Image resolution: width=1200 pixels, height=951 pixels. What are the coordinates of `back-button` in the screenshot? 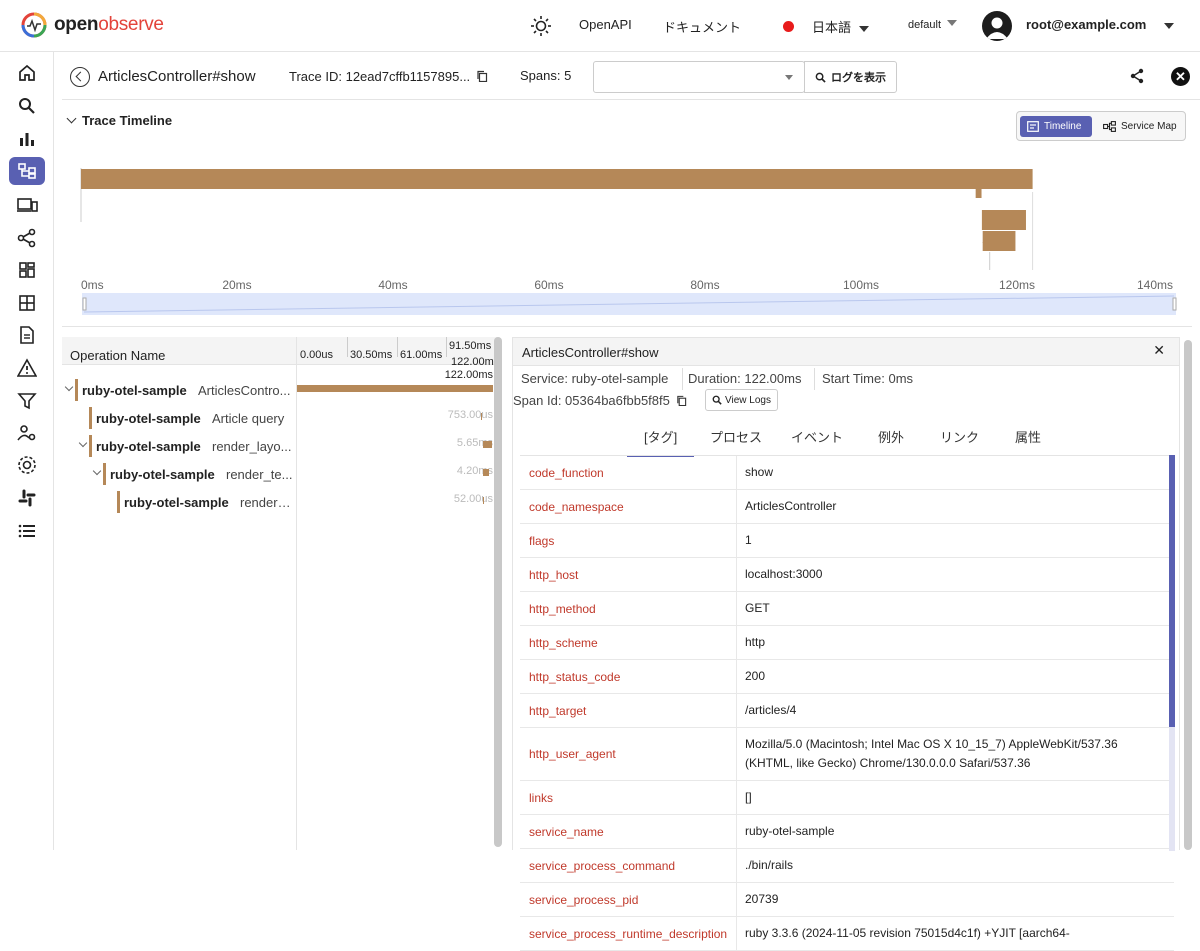 It's located at (80, 77).